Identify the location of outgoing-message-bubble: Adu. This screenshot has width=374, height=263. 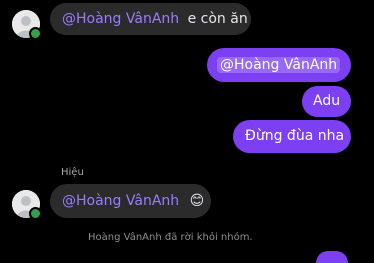
(326, 101).